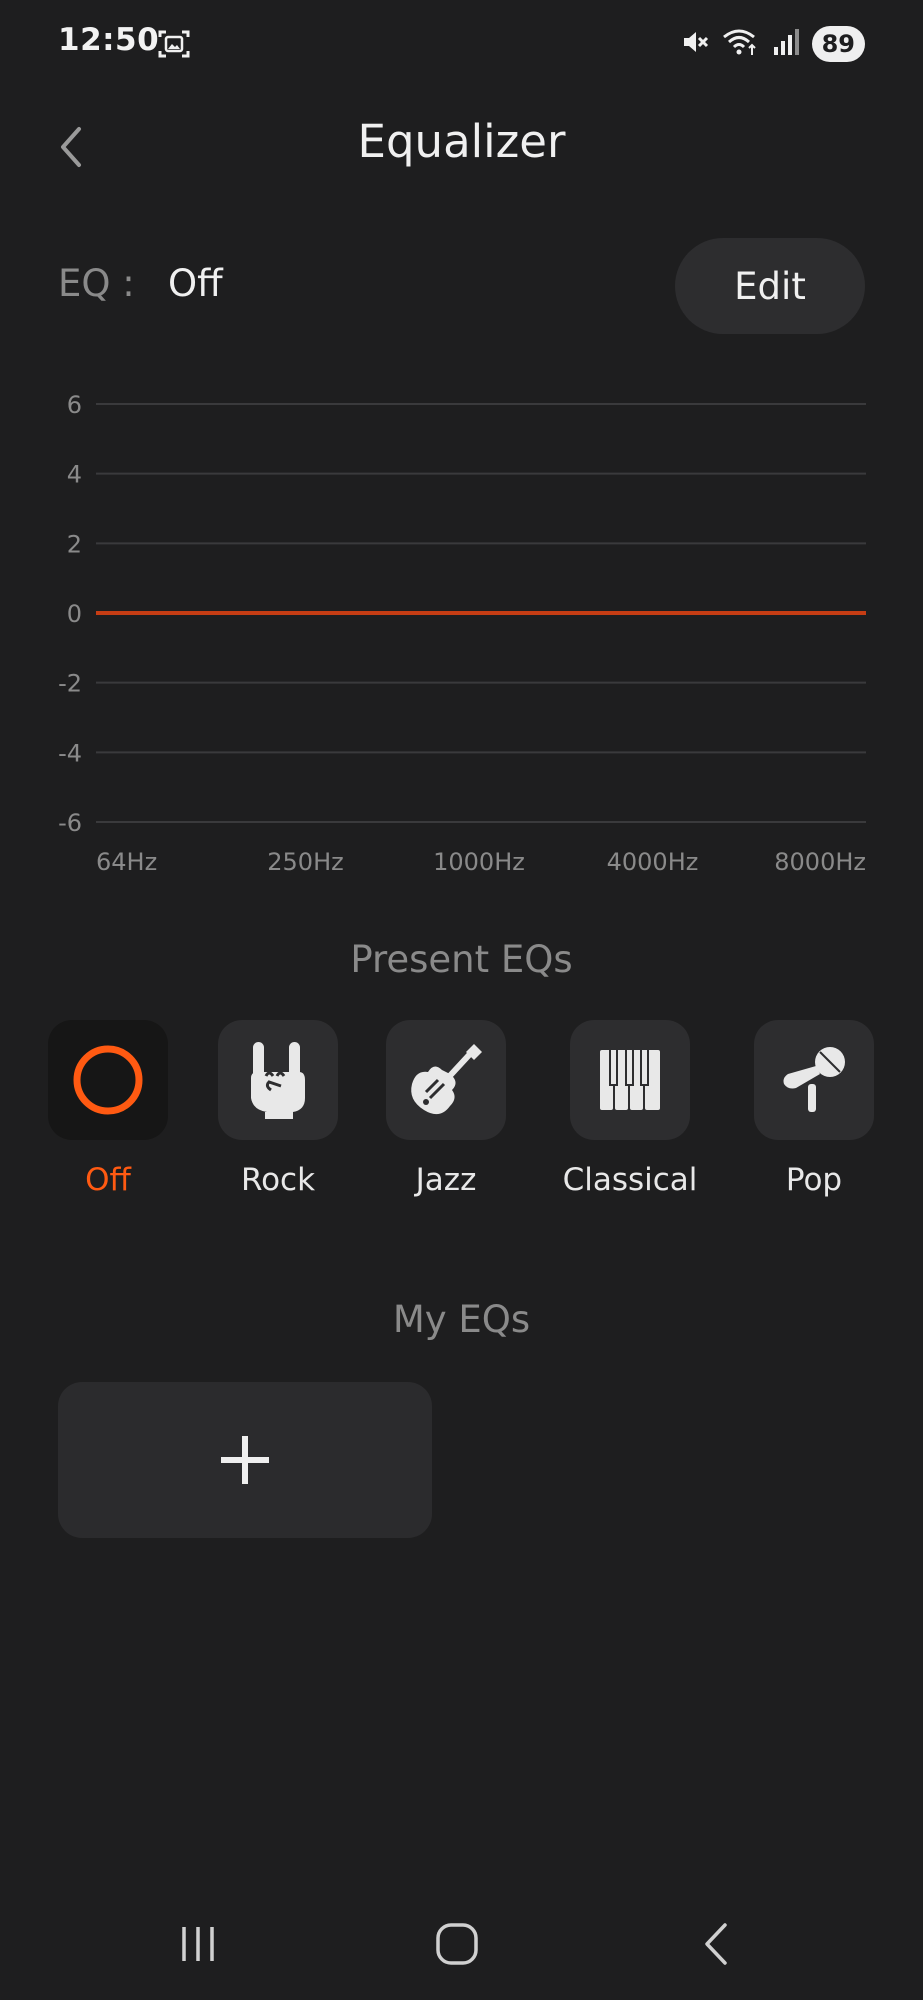  What do you see at coordinates (820, 862) in the screenshot?
I see `x-tick-label: 8000Hz` at bounding box center [820, 862].